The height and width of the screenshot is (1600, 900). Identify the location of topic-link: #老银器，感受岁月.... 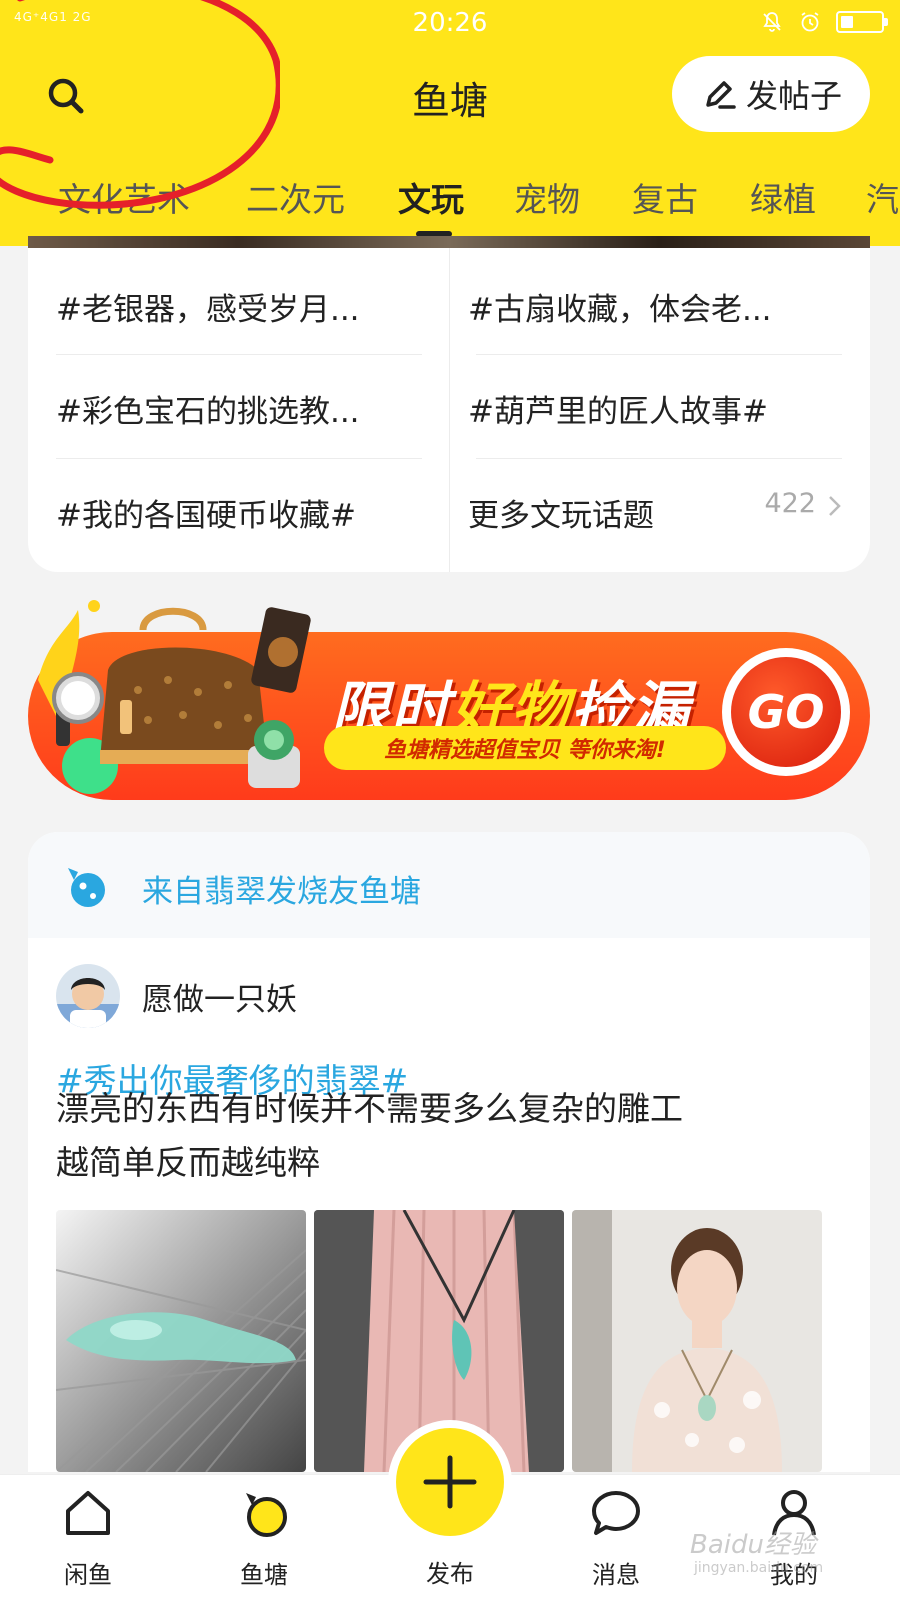
(208, 306).